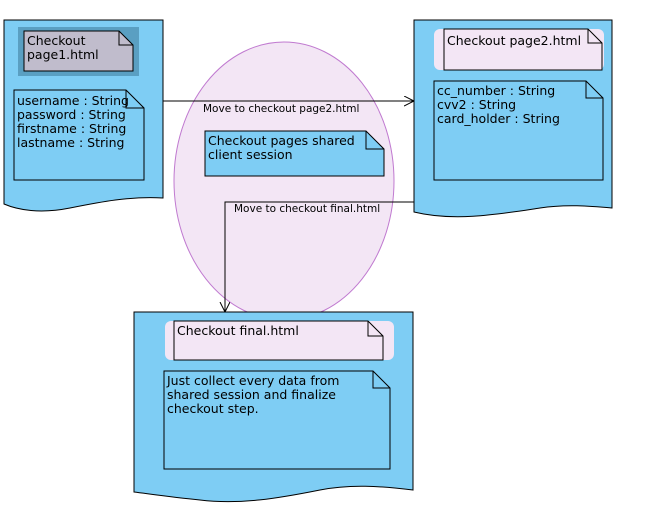 The image size is (654, 508). Describe the element at coordinates (294, 153) in the screenshot. I see `session-note: Checkout pages shared client session` at that location.